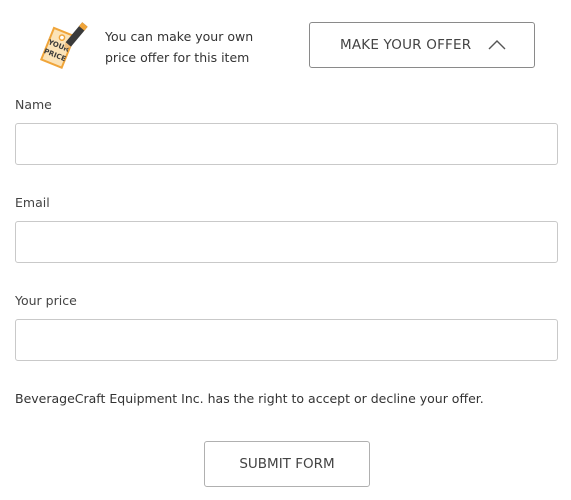 This screenshot has width=571, height=500. What do you see at coordinates (286, 340) in the screenshot?
I see `your-price-field` at bounding box center [286, 340].